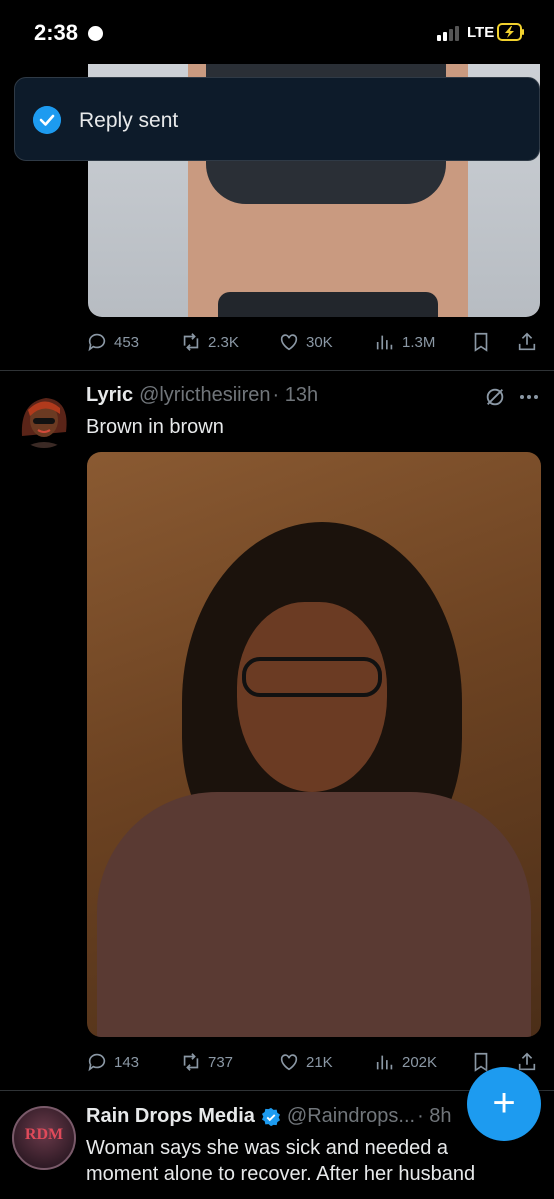  I want to click on plus-icon: +, so click(504, 1103).